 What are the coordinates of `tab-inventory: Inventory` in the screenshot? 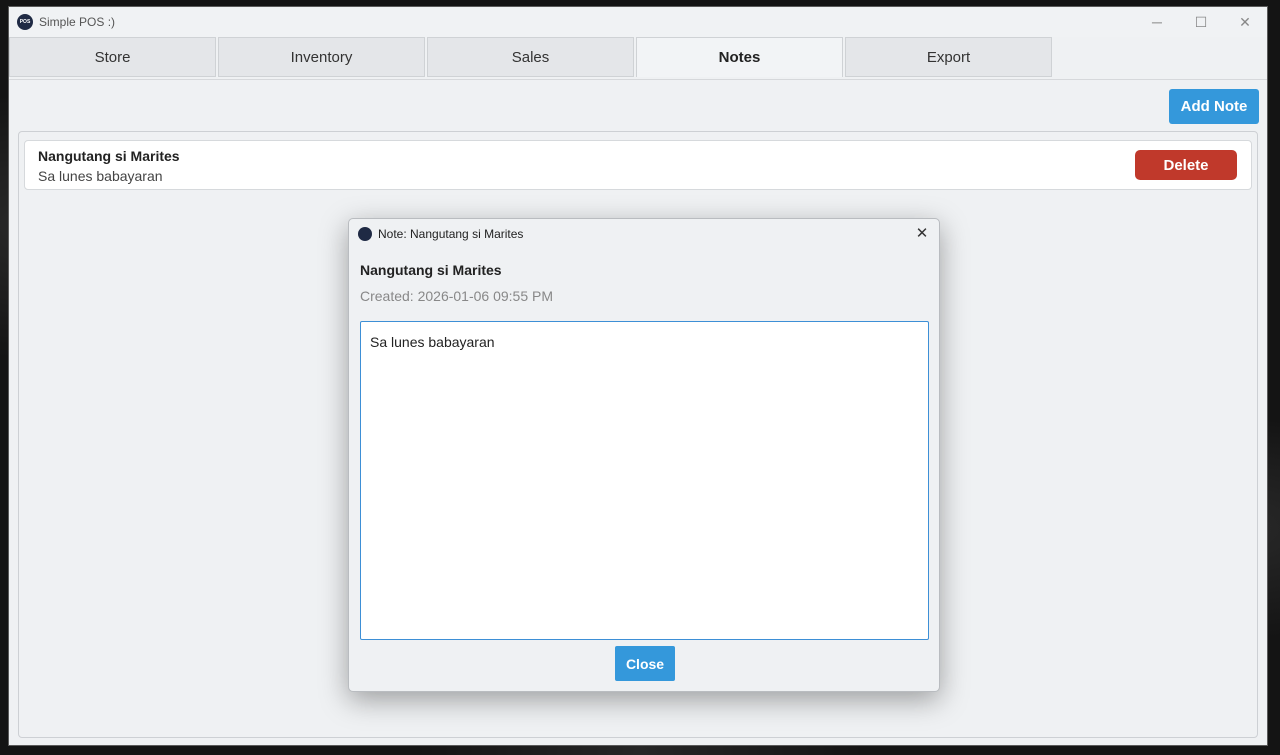 It's located at (321, 57).